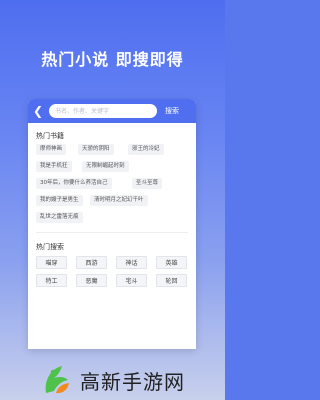 The height and width of the screenshot is (400, 320). Describe the element at coordinates (91, 280) in the screenshot. I see `hot-search-item: 恶魔` at that location.